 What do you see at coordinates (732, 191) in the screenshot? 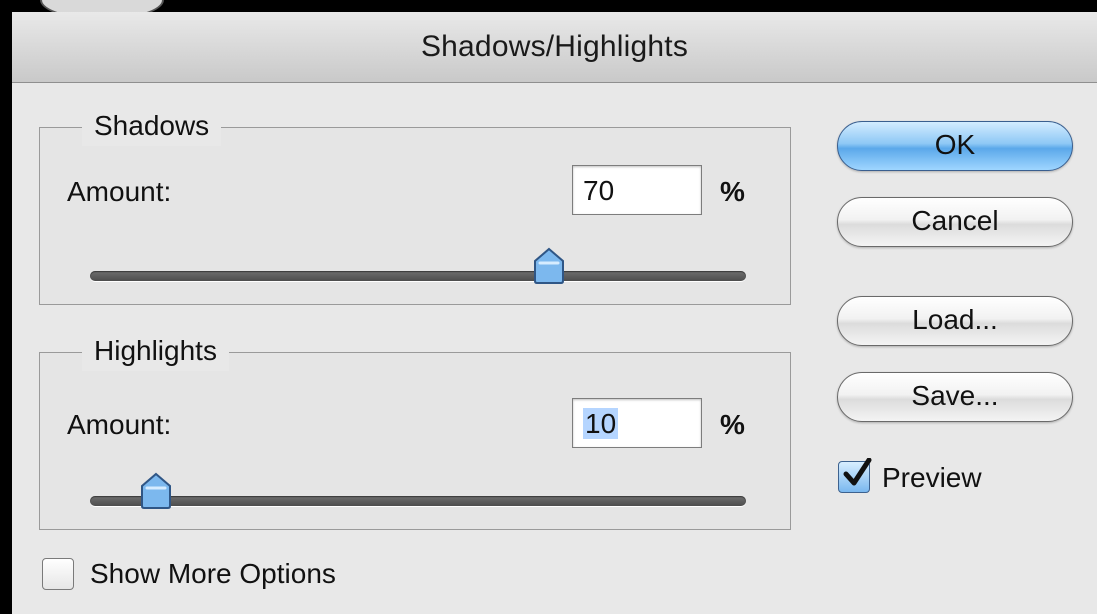
I see `shadows-percent-label: %` at bounding box center [732, 191].